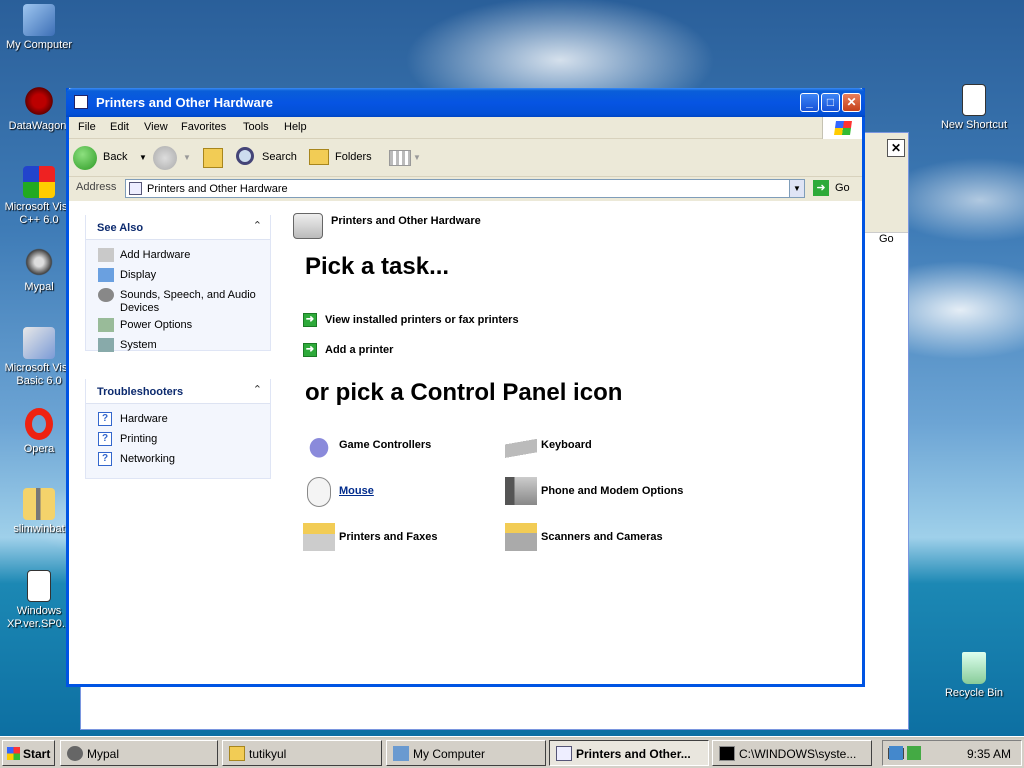 The height and width of the screenshot is (768, 1024). Describe the element at coordinates (851, 102) in the screenshot. I see `close-button: ✕` at that location.